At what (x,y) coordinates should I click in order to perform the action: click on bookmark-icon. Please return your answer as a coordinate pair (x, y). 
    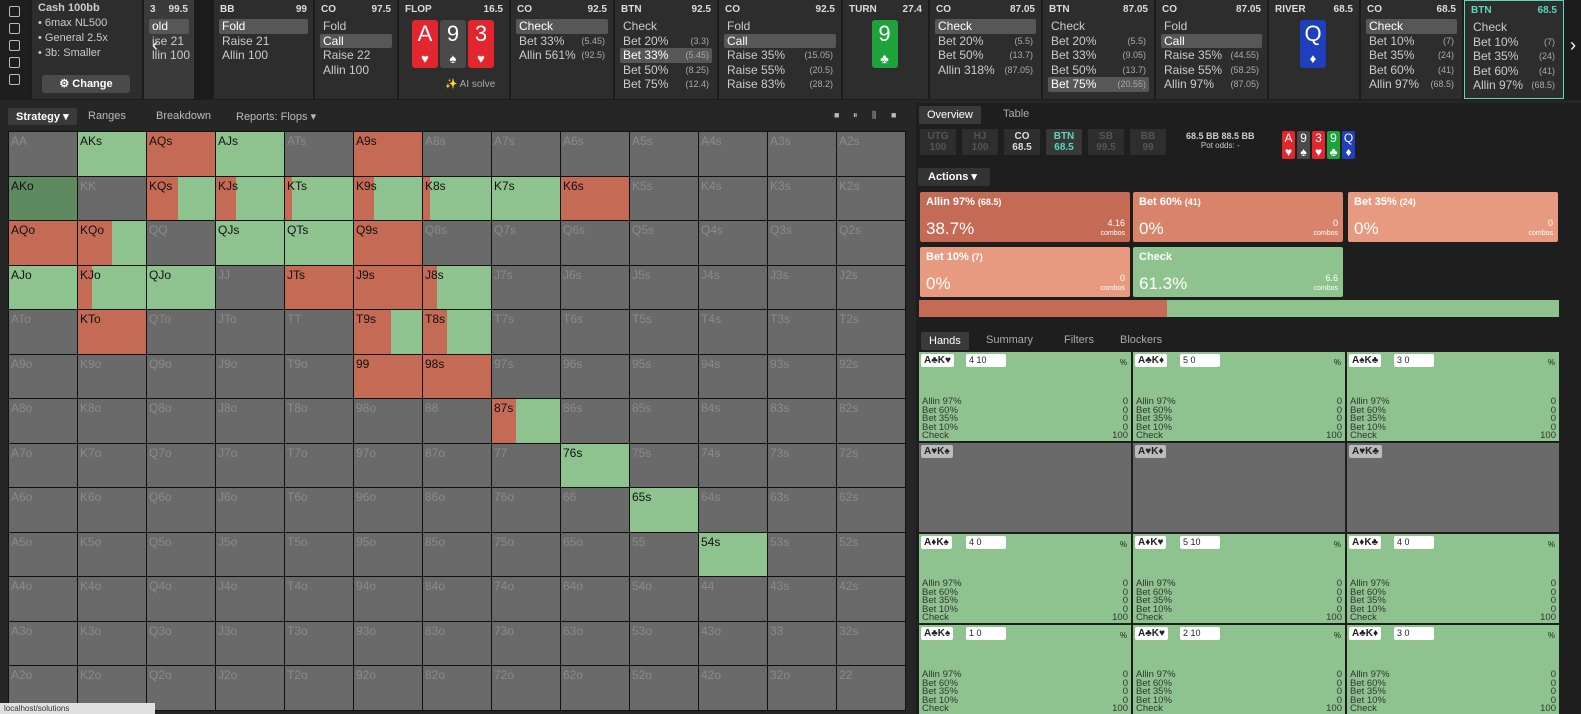
    Looking at the image, I should click on (14, 11).